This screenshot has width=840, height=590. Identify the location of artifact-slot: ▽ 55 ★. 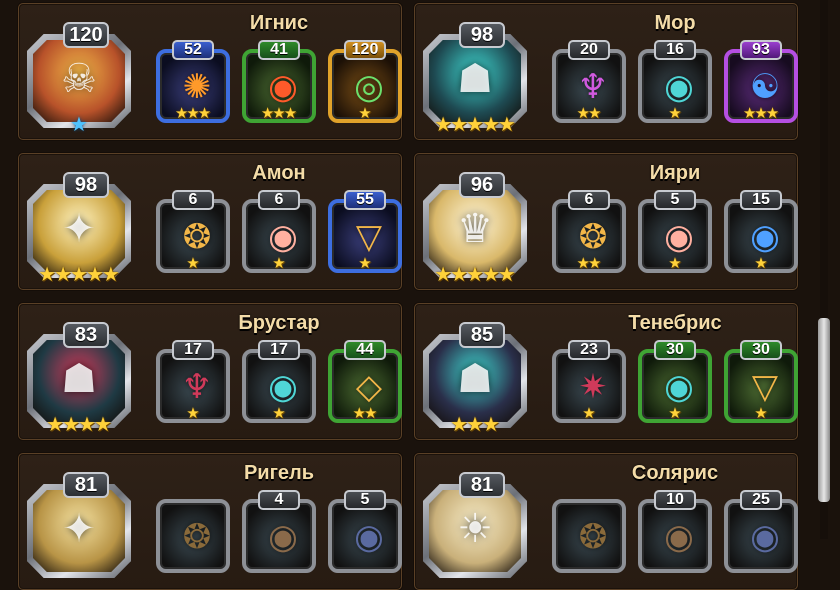
(365, 231).